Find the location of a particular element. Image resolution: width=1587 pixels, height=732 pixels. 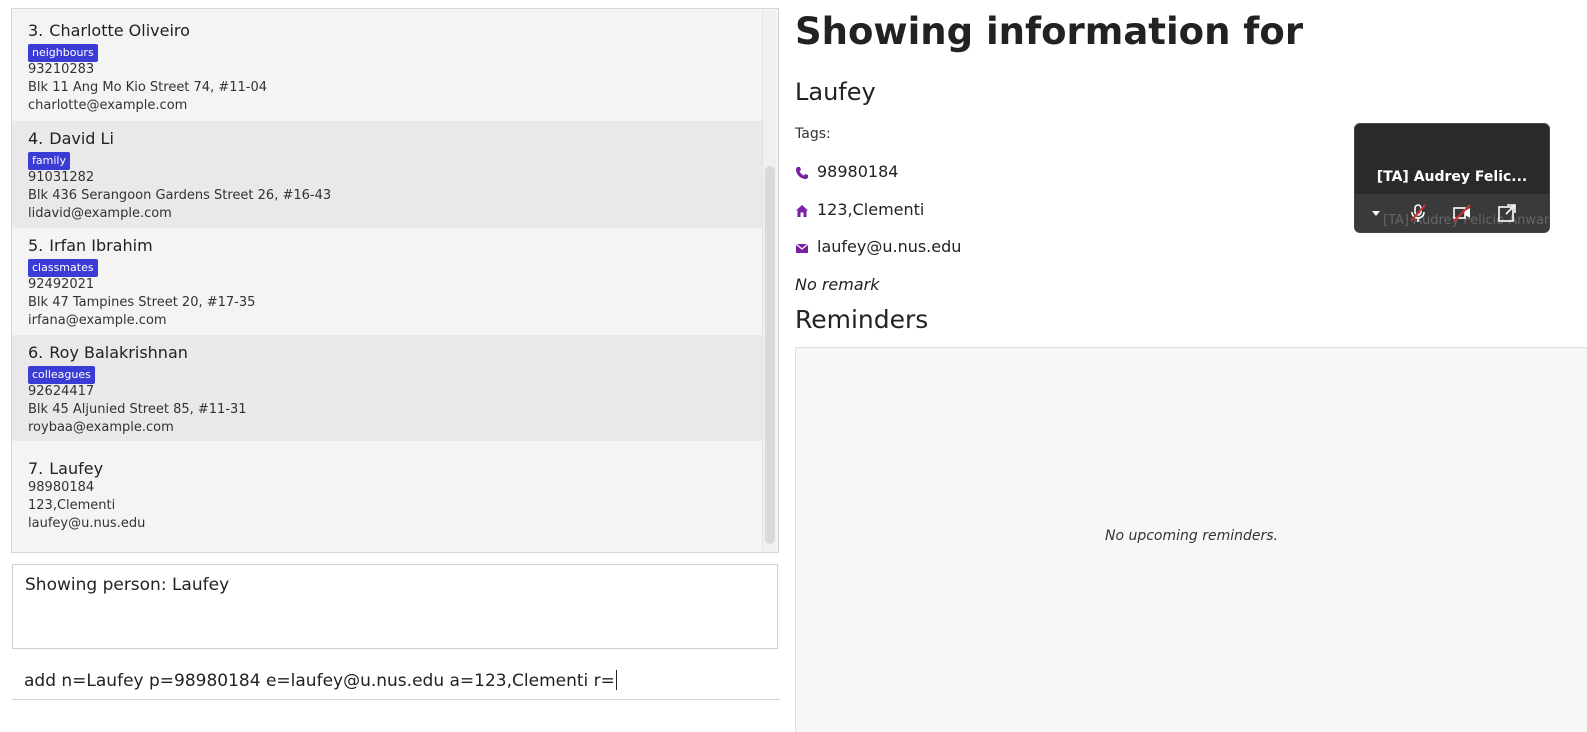

video-controls-bar: [TA] Audrey Felicio Anwar is located at coordinates (1452, 213).